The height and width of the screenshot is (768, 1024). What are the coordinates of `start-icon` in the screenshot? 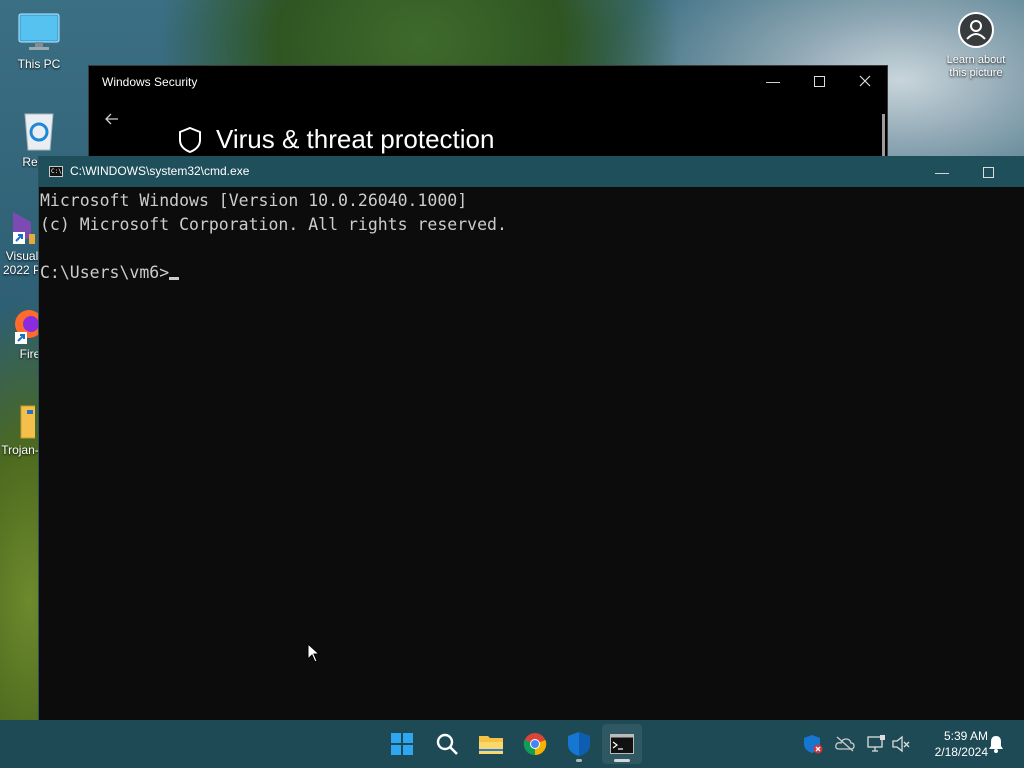 It's located at (402, 744).